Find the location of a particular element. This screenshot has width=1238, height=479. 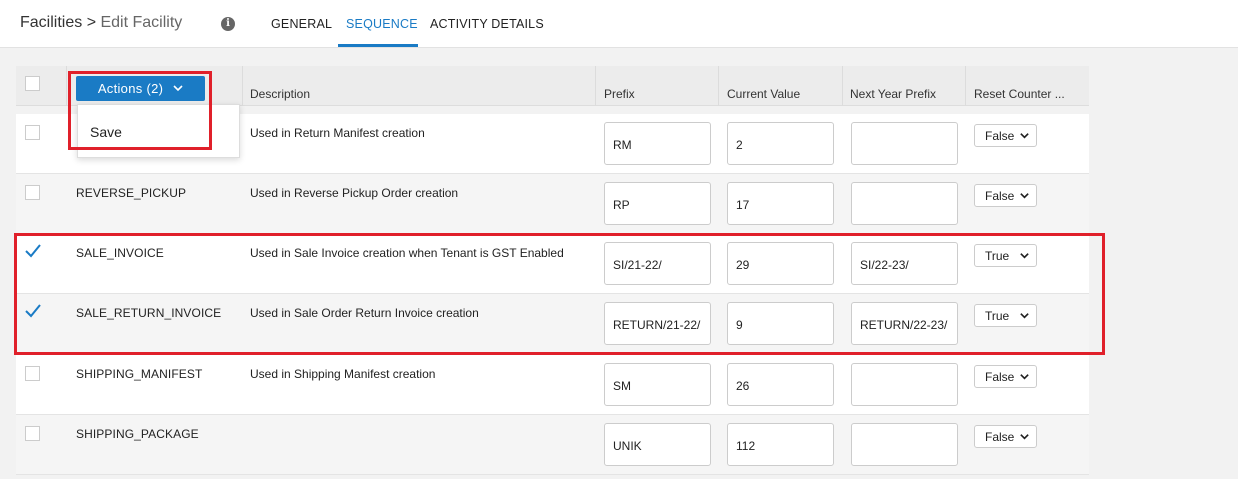

highlight-box is located at coordinates (140, 110).